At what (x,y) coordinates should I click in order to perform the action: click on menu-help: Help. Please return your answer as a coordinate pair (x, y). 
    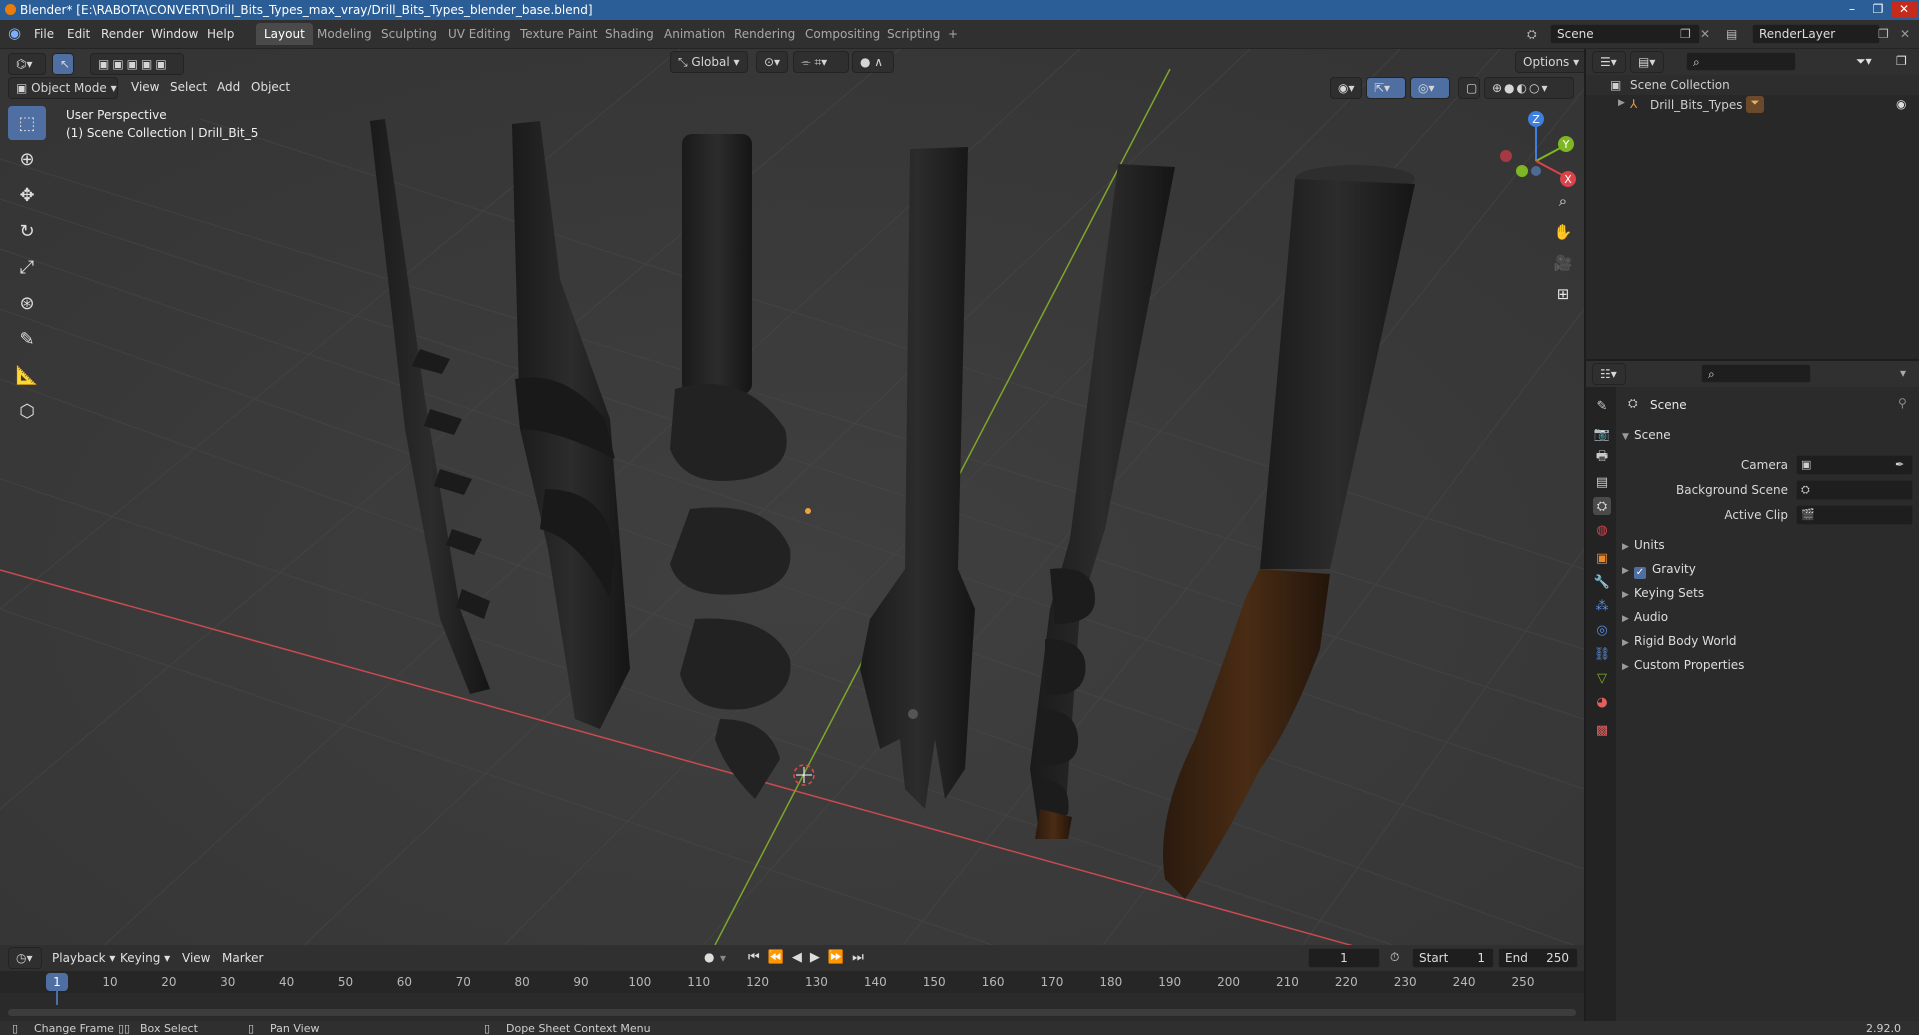
    Looking at the image, I should click on (220, 34).